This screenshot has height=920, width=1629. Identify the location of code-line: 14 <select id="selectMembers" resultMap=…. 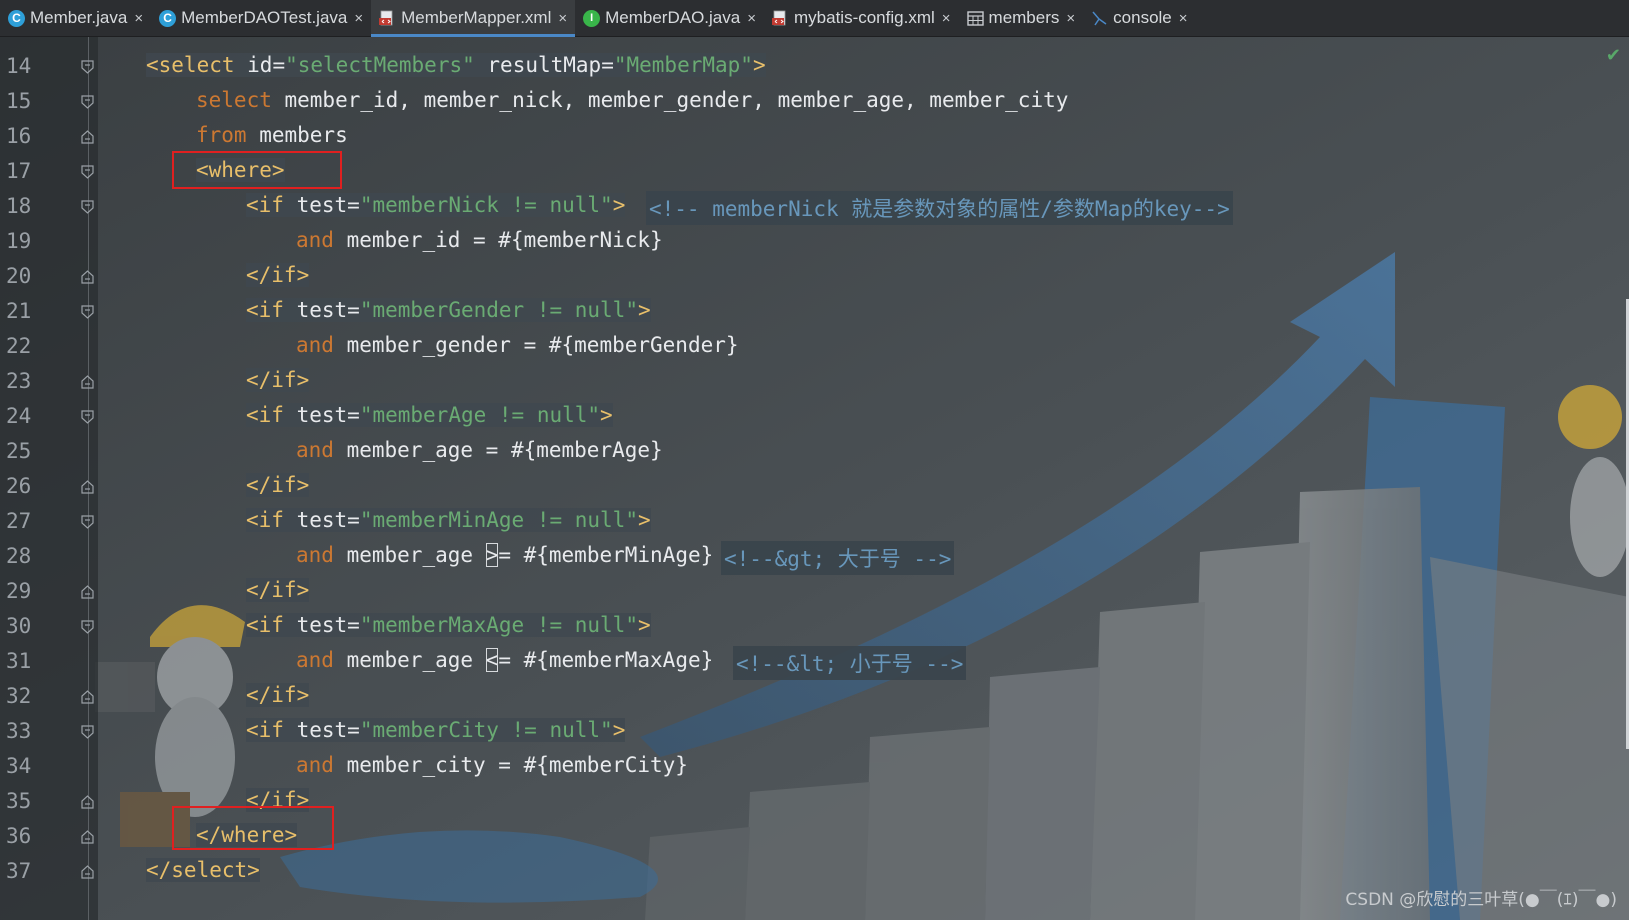
(814, 66).